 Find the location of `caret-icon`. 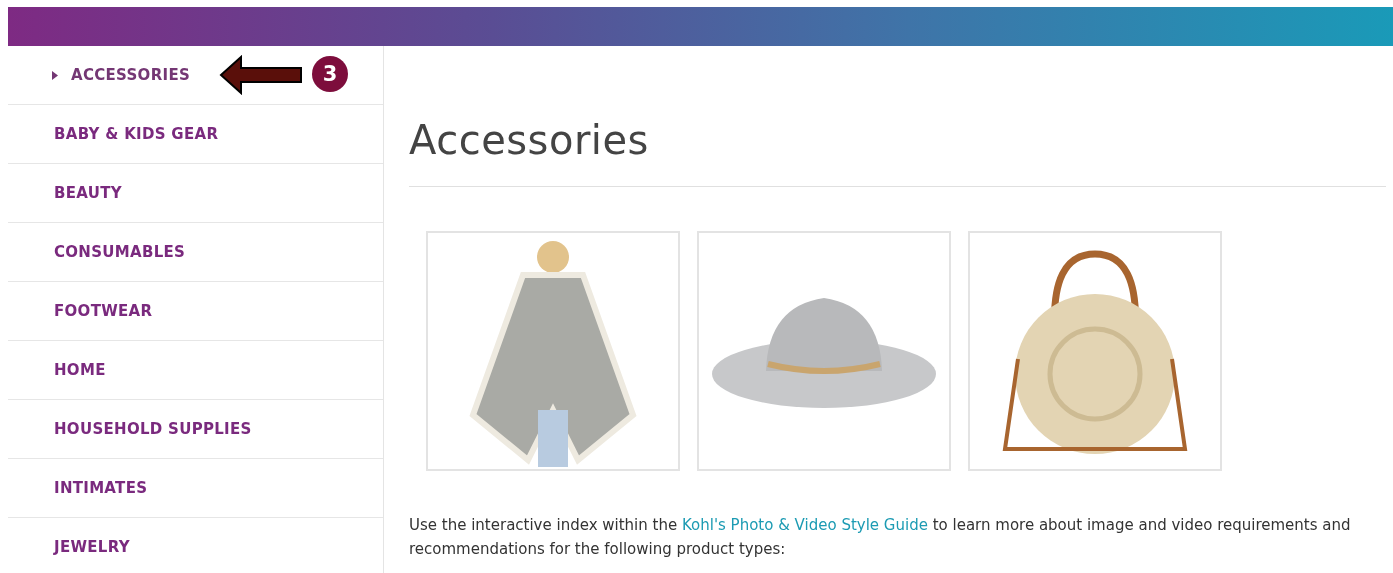

caret-icon is located at coordinates (55, 75).